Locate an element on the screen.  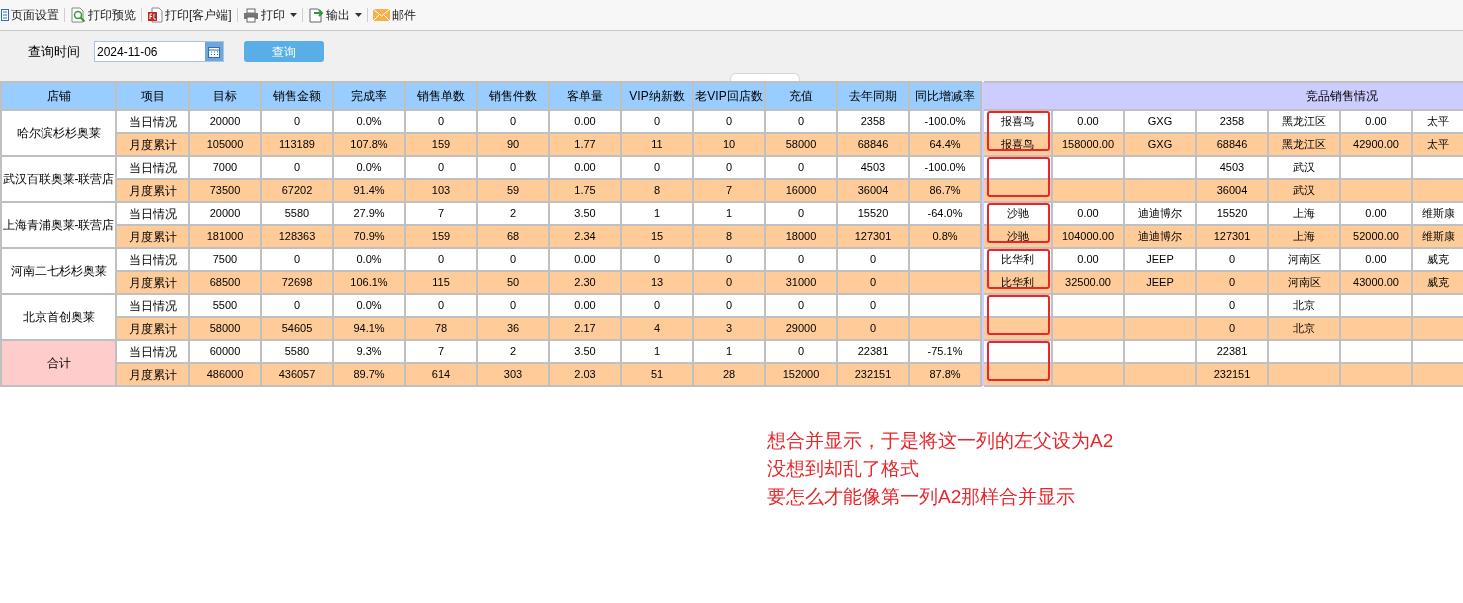
calendar-icon is located at coordinates (214, 51).